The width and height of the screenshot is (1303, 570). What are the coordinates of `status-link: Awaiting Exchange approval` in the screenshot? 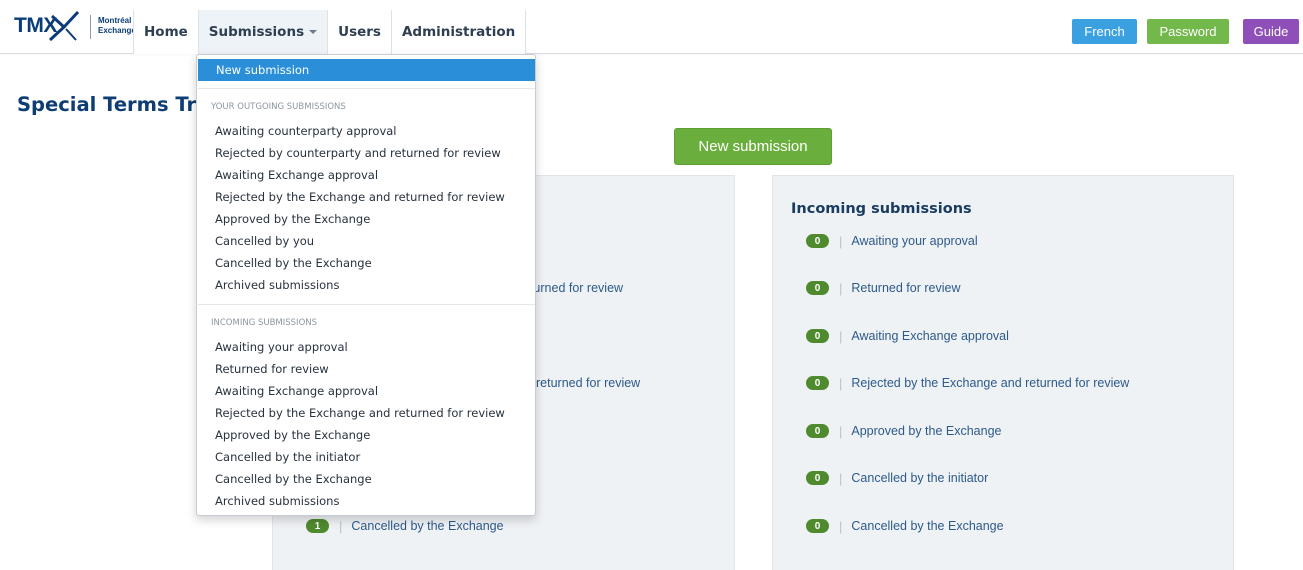 It's located at (930, 336).